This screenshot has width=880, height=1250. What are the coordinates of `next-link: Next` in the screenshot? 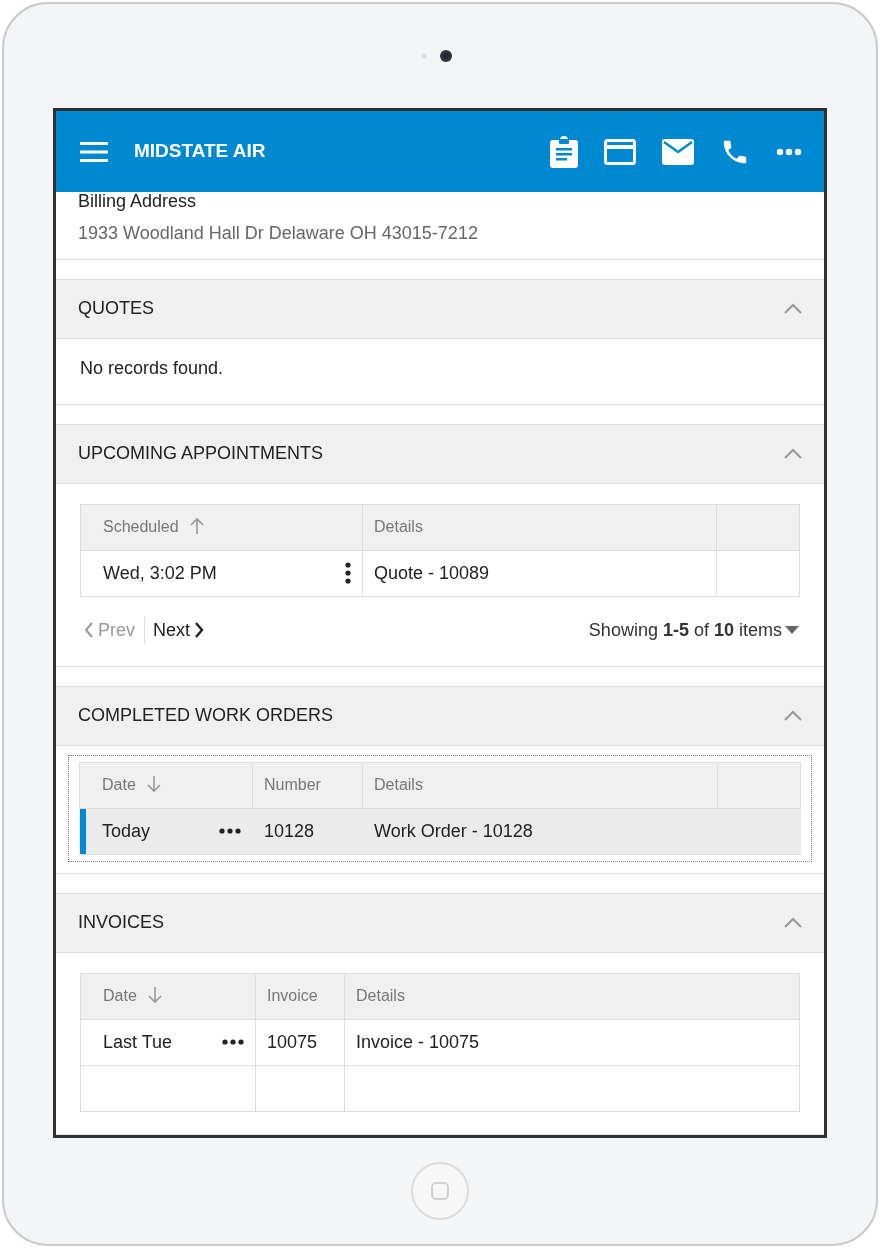 It's located at (179, 630).